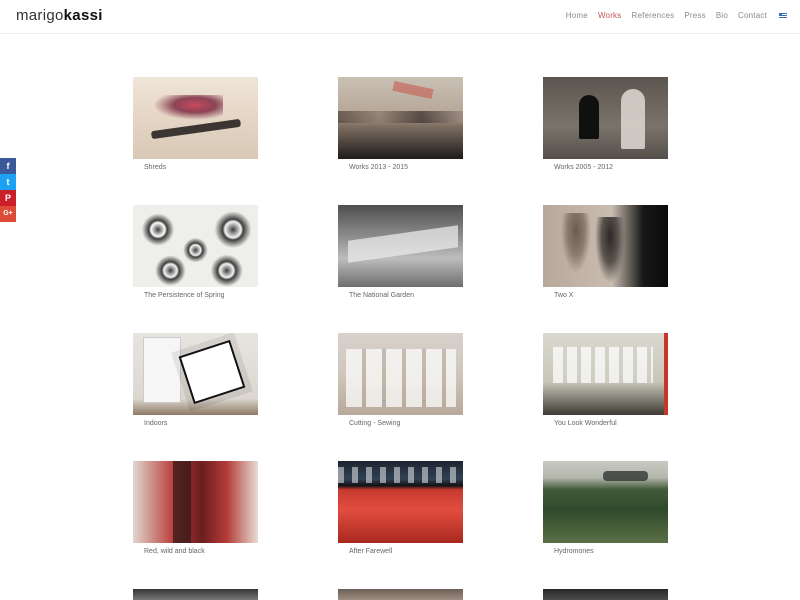  What do you see at coordinates (370, 551) in the screenshot?
I see `work-title: After Farewell` at bounding box center [370, 551].